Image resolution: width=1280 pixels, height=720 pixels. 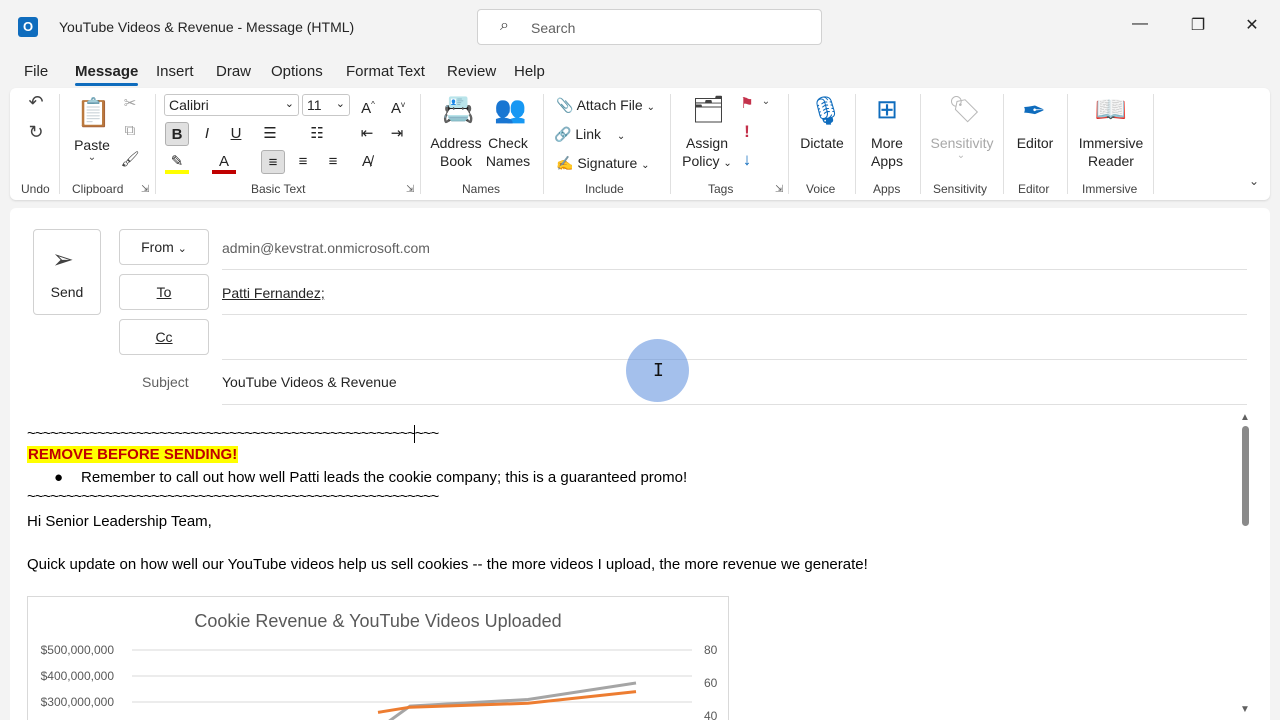 What do you see at coordinates (747, 160) in the screenshot?
I see `low-importance-icon: ↓` at bounding box center [747, 160].